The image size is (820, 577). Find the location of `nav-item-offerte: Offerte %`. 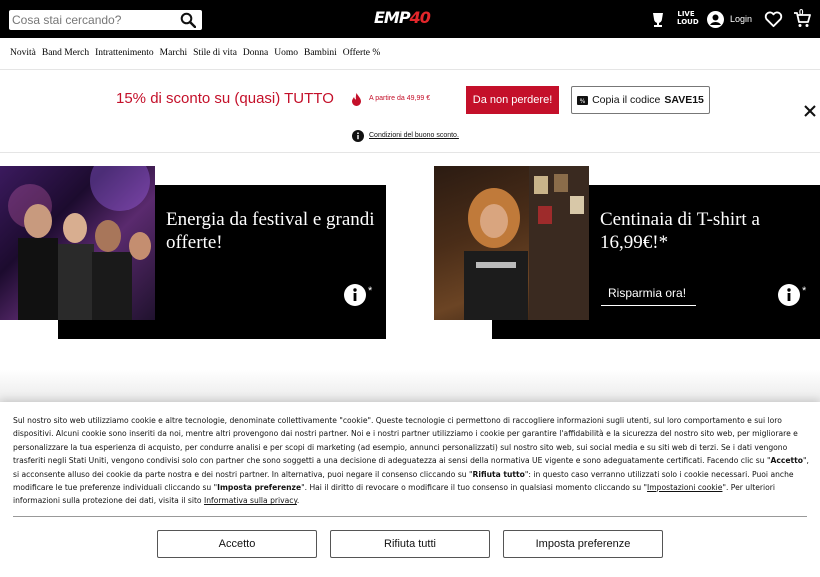

nav-item-offerte: Offerte % is located at coordinates (362, 53).